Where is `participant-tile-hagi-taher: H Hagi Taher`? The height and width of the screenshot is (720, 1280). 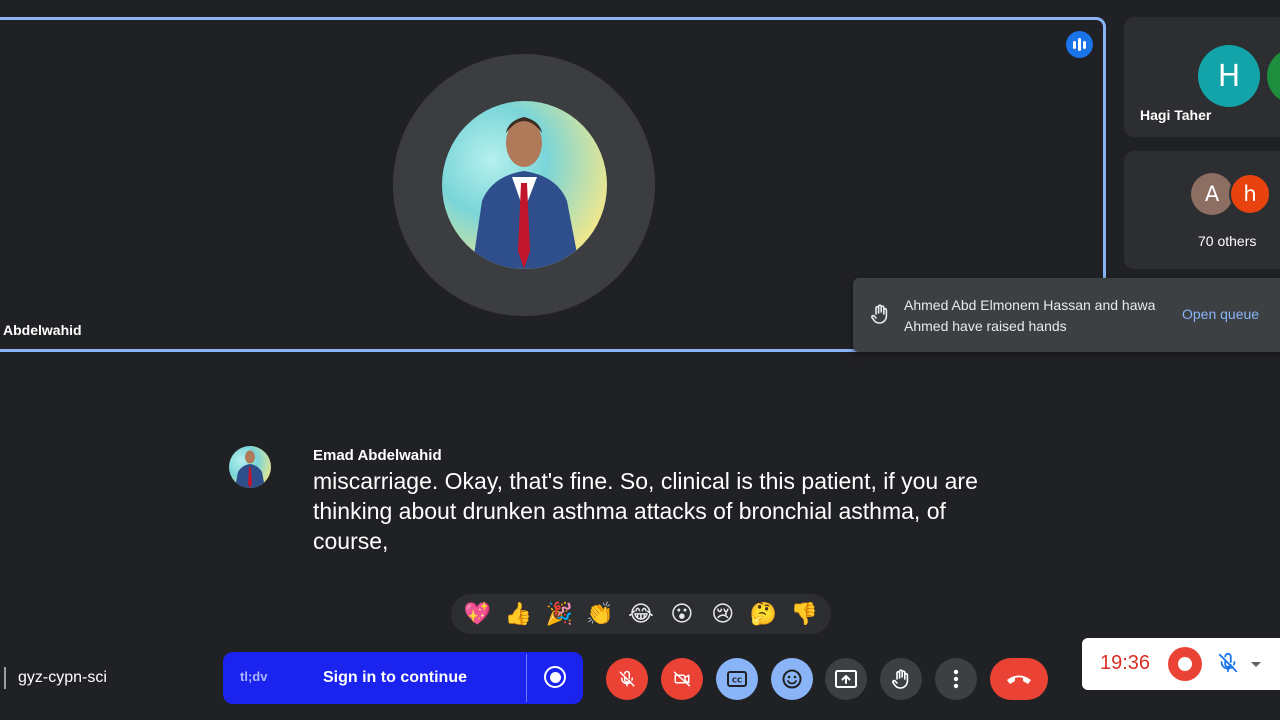
participant-tile-hagi-taher: H Hagi Taher is located at coordinates (1202, 77).